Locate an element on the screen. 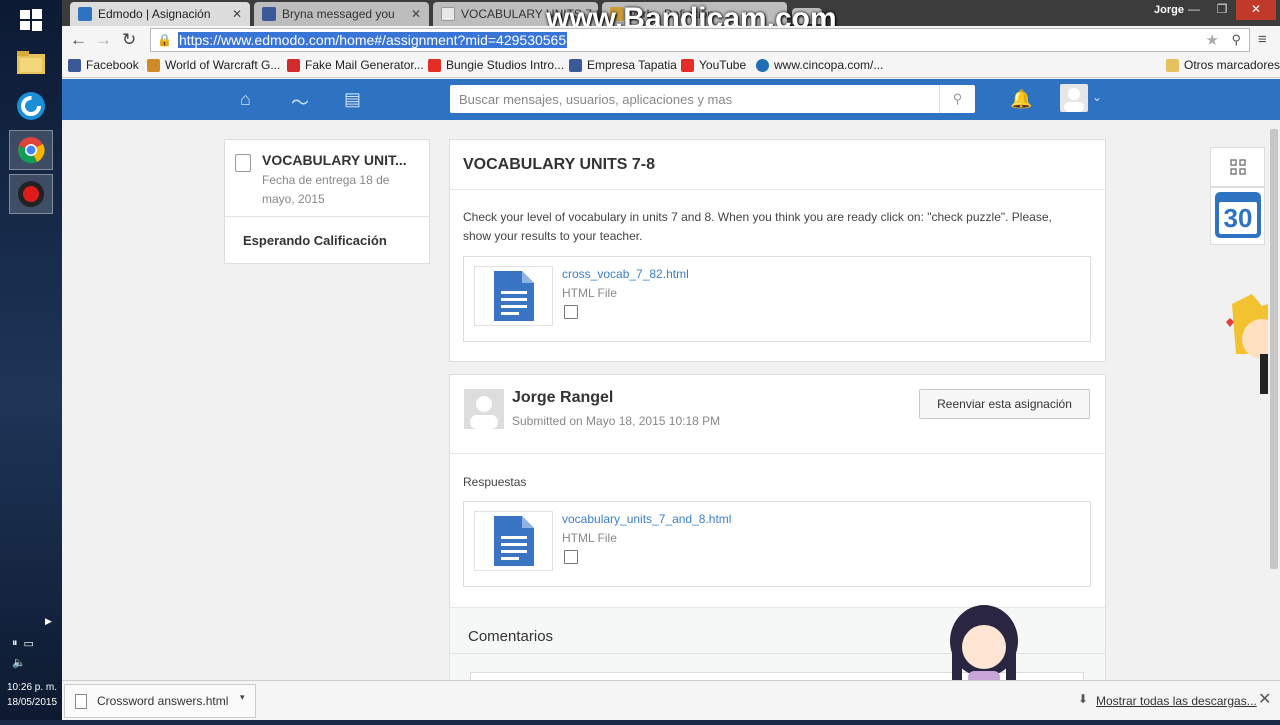 This screenshot has width=1280, height=725. calendar-icon: 30 is located at coordinates (1238, 215).